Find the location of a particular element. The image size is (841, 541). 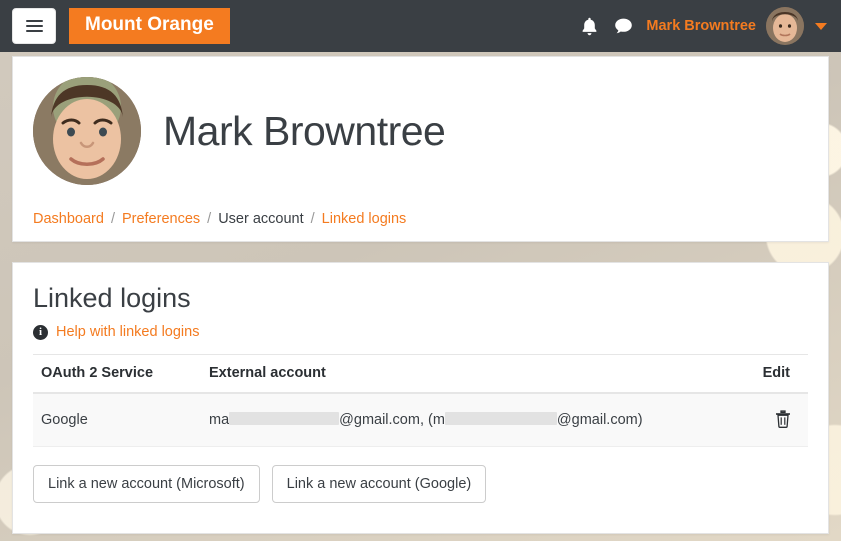

column-header-external-account: External account is located at coordinates (472, 374).